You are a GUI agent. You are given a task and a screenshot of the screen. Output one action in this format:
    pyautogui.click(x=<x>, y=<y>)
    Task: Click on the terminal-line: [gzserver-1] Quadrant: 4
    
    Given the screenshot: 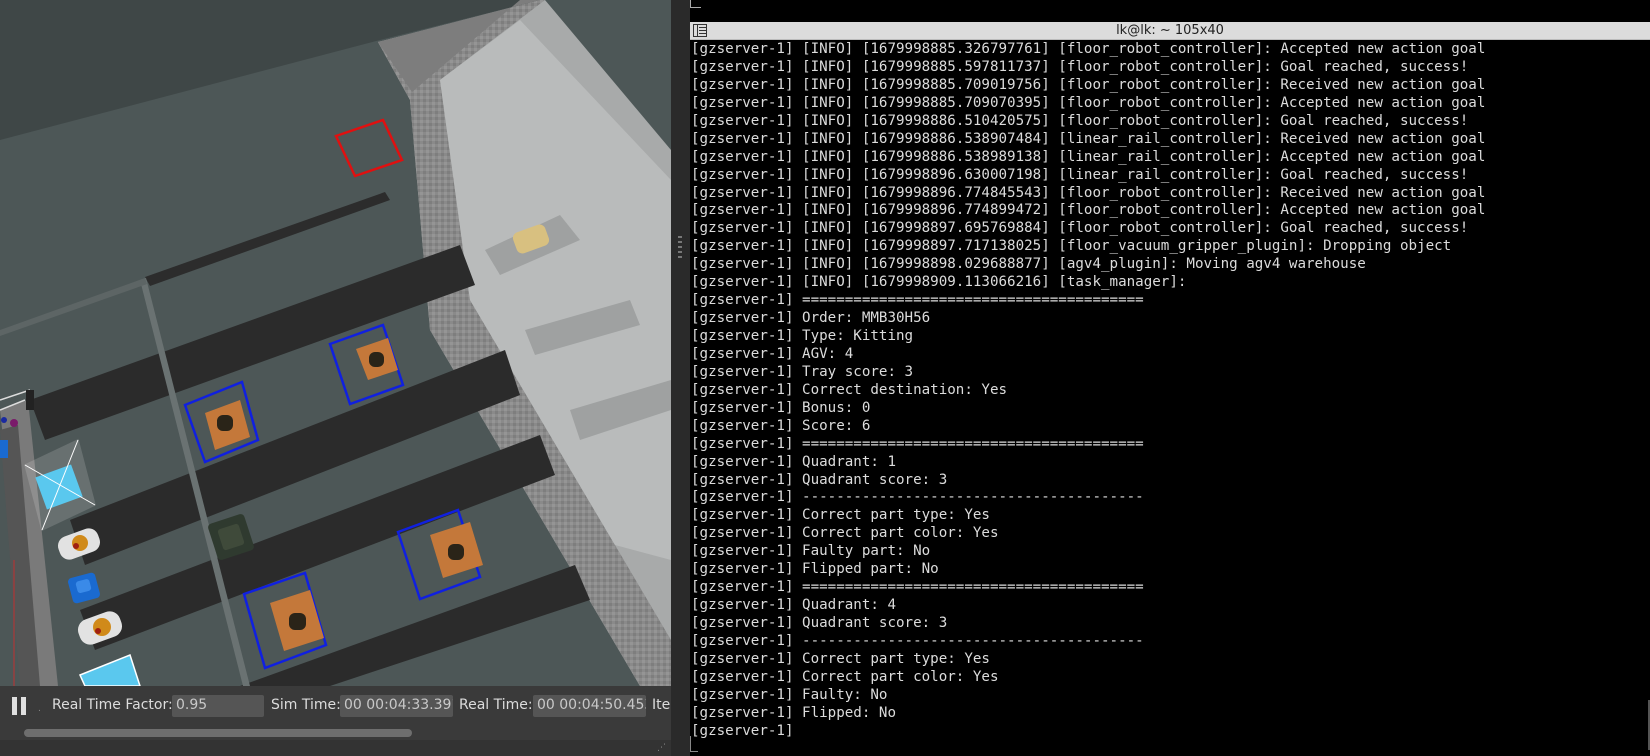 What is the action you would take?
    pyautogui.click(x=793, y=605)
    